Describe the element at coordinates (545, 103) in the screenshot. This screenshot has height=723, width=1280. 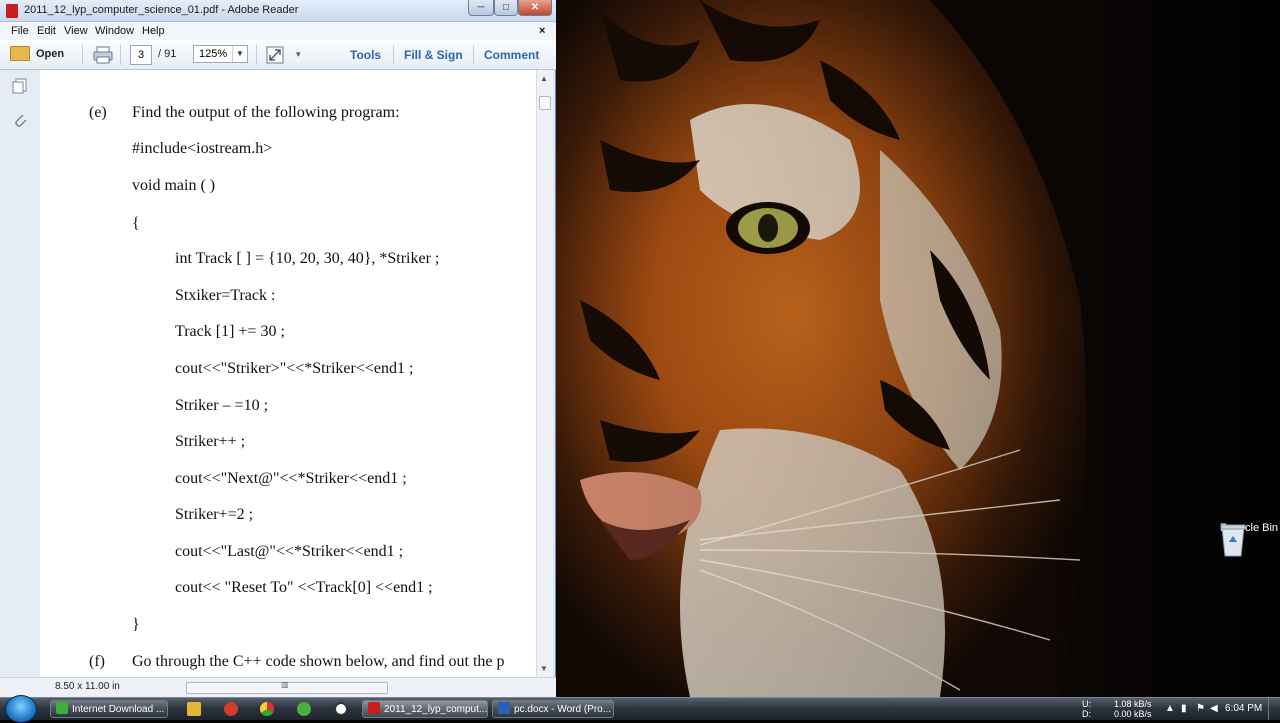
I see `scrollbar-thumb` at that location.